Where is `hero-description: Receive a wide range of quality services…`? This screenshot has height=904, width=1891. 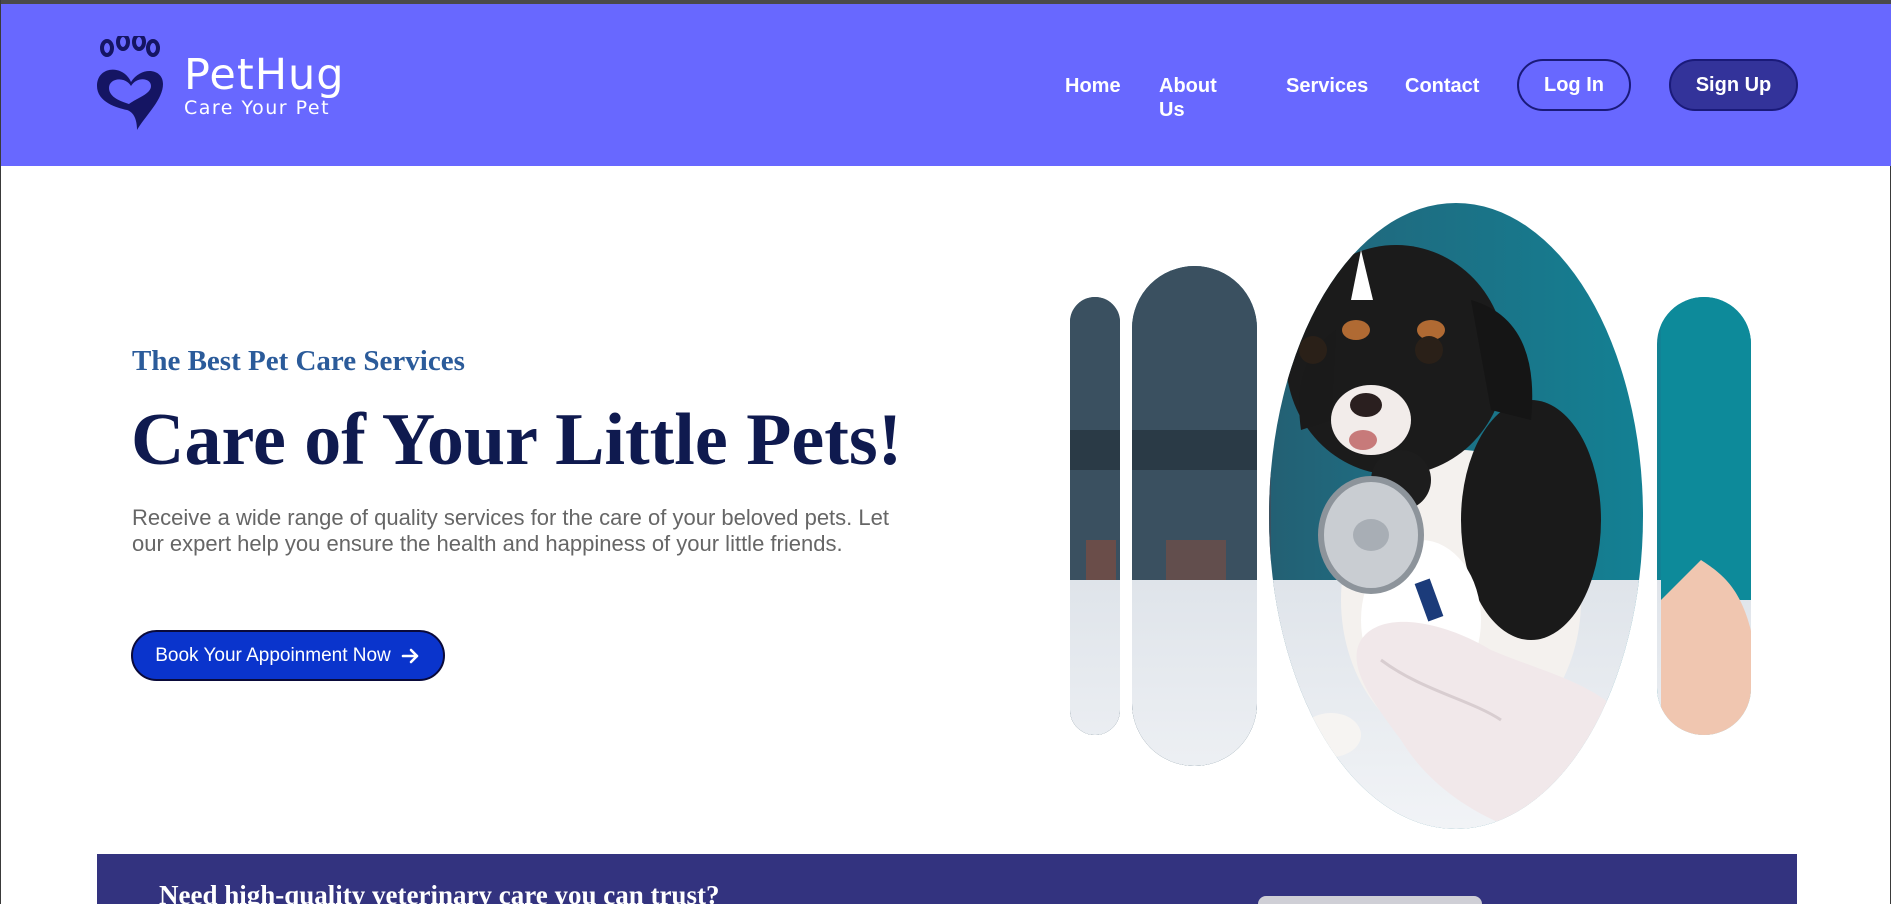 hero-description: Receive a wide range of quality services… is located at coordinates (510, 530).